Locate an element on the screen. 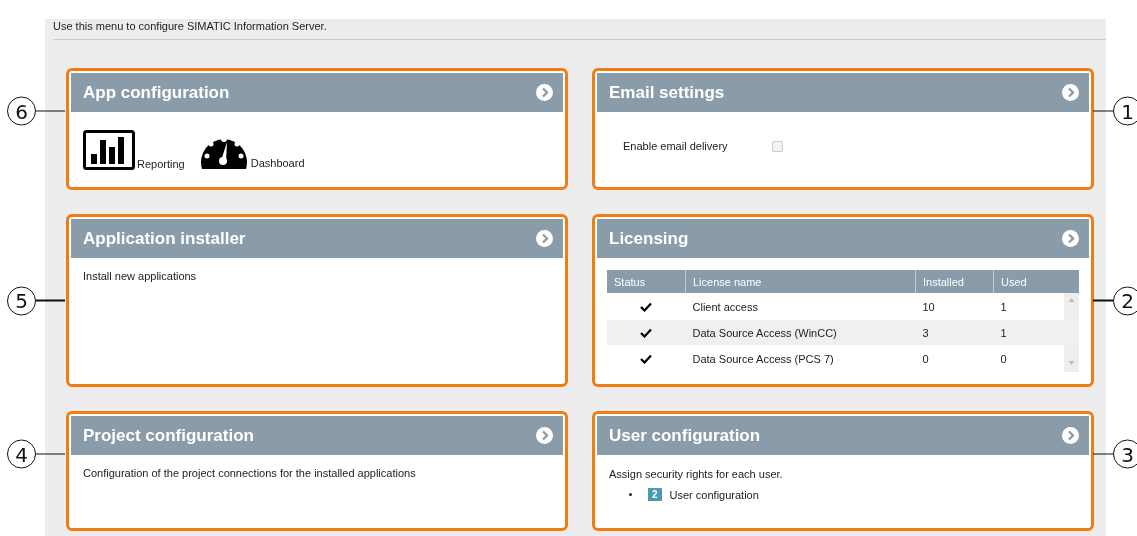 This screenshot has width=1137, height=536. user-configuration-link: 2 User configuration is located at coordinates (703, 494).